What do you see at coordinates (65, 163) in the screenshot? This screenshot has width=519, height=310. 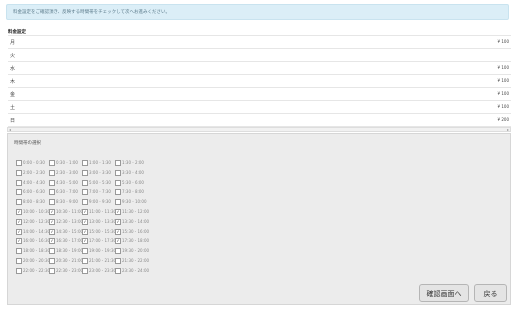 I see `time-slot-item: 0:30 - 1:00` at bounding box center [65, 163].